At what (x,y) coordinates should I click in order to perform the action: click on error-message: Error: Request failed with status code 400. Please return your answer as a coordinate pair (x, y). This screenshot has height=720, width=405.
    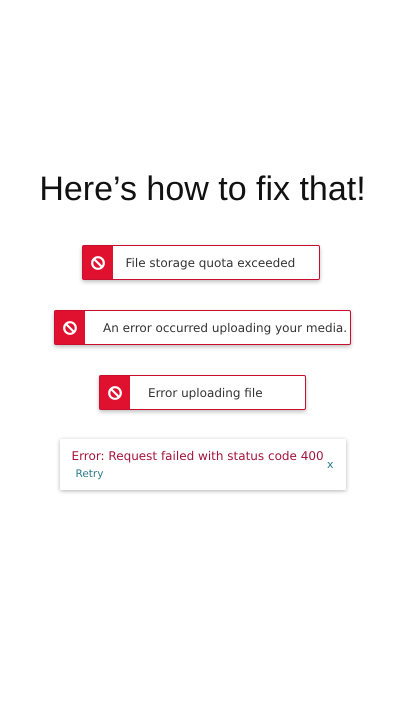
    Looking at the image, I should click on (198, 456).